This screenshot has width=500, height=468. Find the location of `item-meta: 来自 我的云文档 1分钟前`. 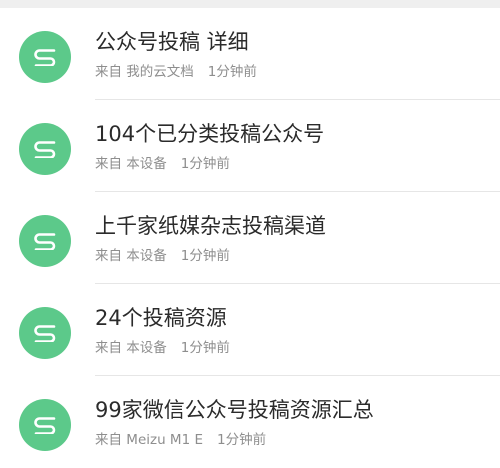

item-meta: 来自 我的云文档 1分钟前 is located at coordinates (176, 72).